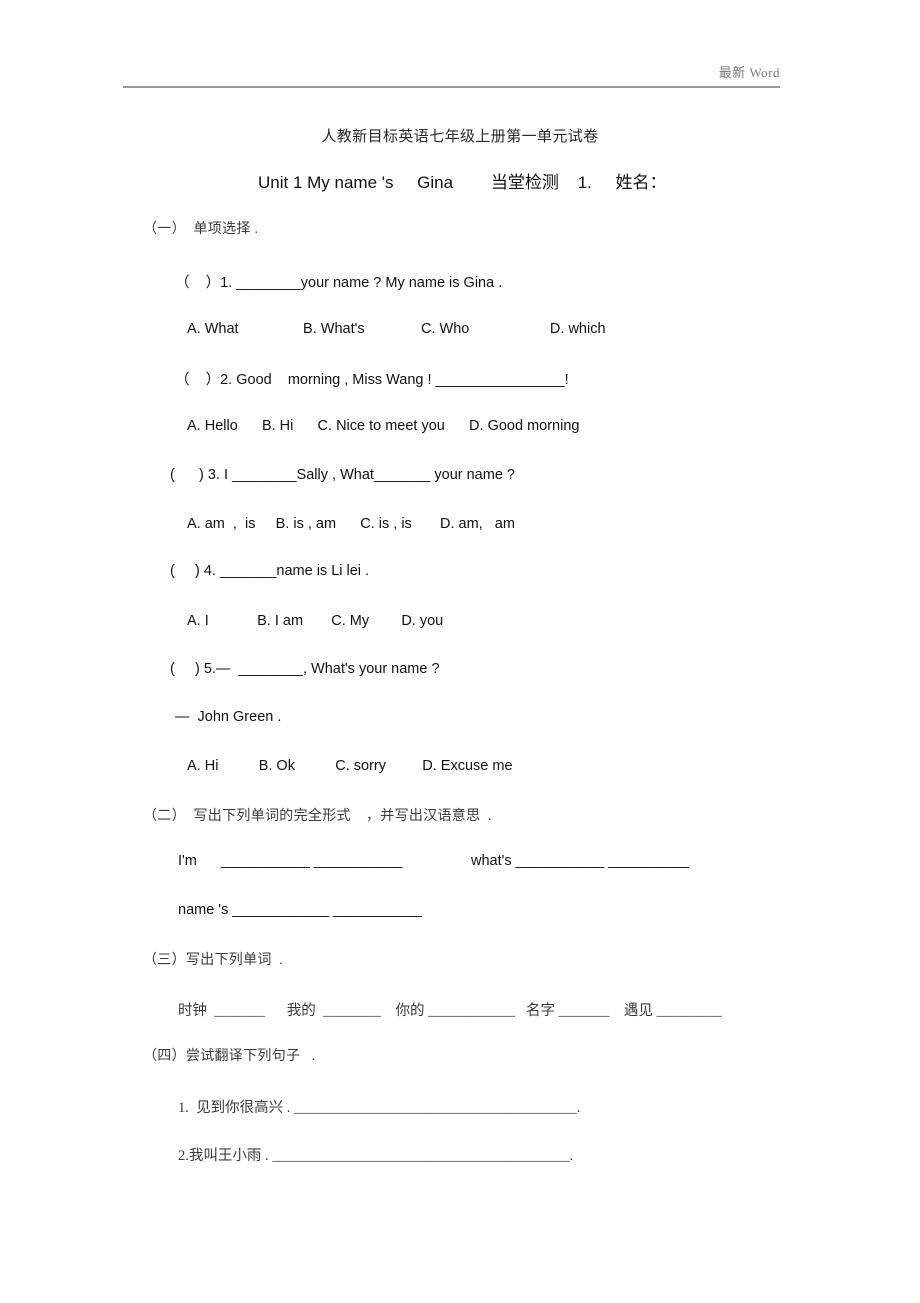  I want to click on section-two-line-2: name 's ____________ ___________, so click(300, 910).